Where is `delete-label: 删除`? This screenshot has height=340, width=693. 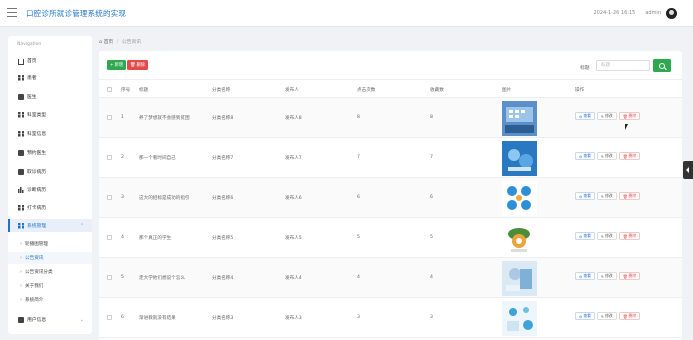 delete-label: 删除 is located at coordinates (632, 315).